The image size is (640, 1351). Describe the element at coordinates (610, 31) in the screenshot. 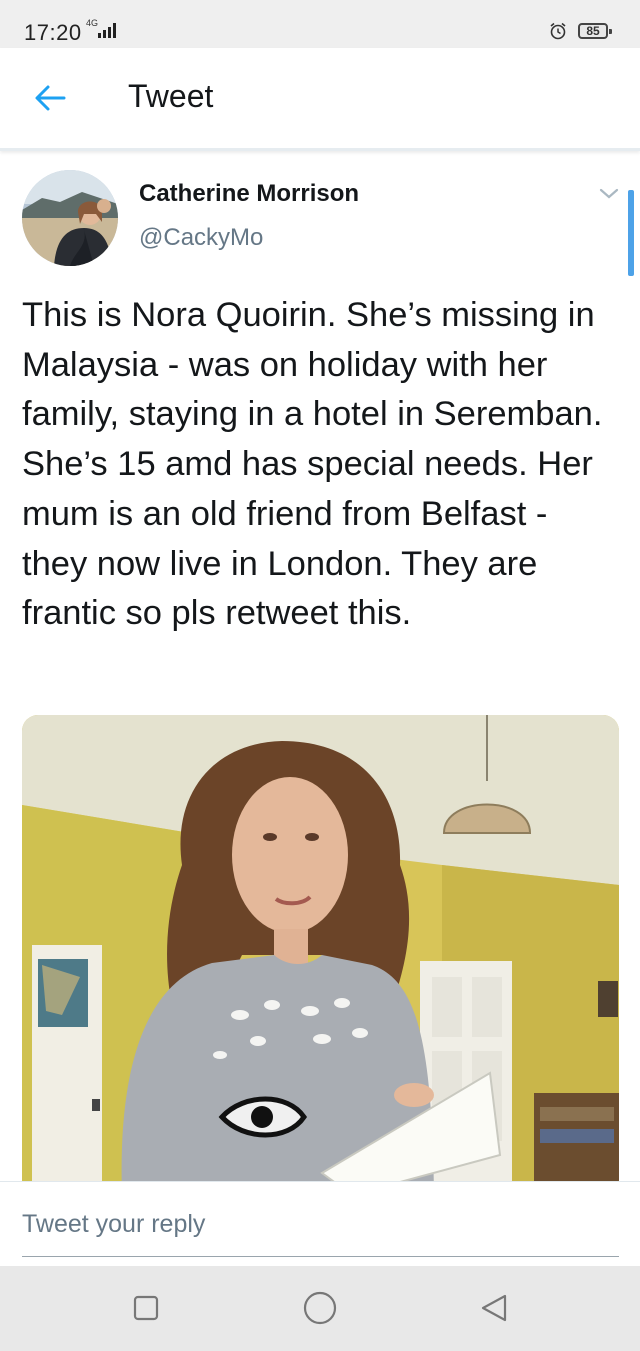

I see `battery-tip` at that location.